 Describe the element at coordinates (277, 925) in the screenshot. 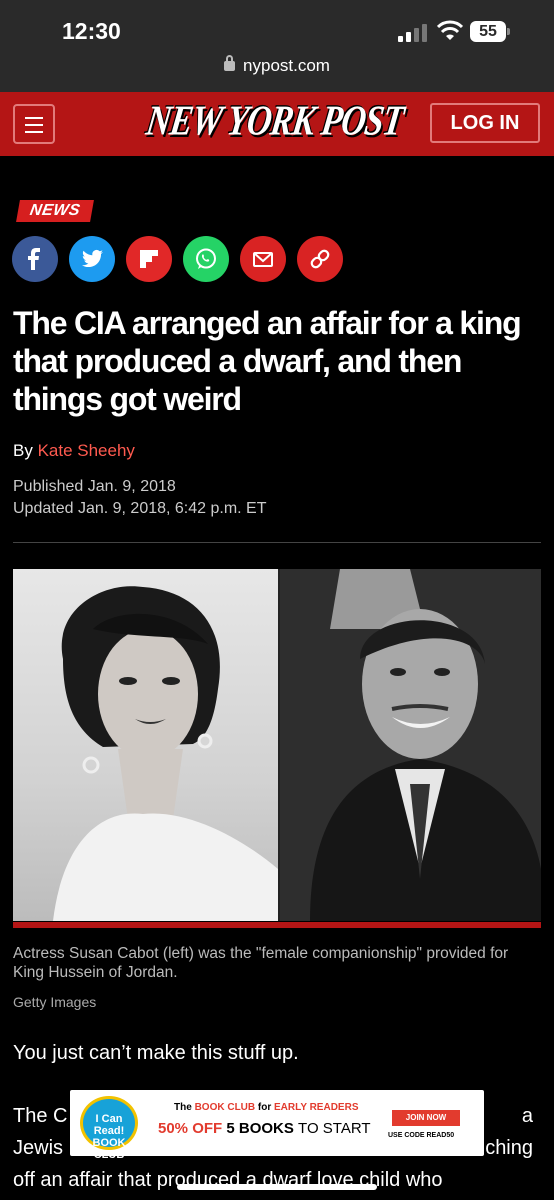

I see `photo-divider-bar` at that location.